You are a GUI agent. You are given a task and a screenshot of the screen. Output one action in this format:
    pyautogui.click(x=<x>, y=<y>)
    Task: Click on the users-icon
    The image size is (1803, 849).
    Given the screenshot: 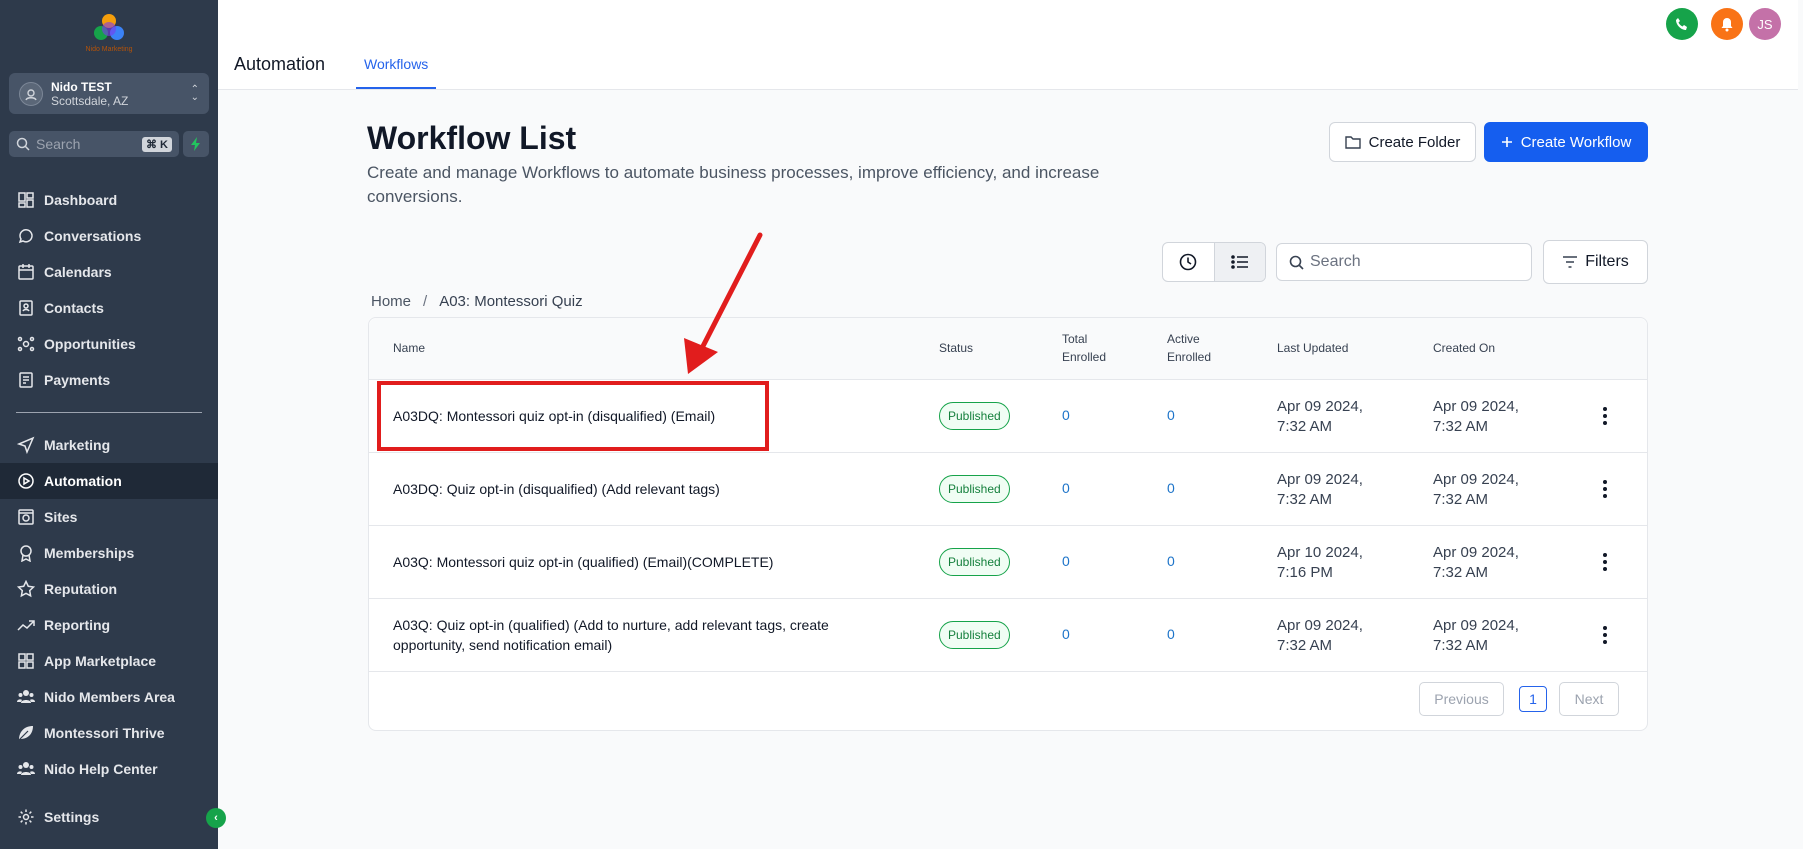 What is the action you would take?
    pyautogui.click(x=26, y=768)
    